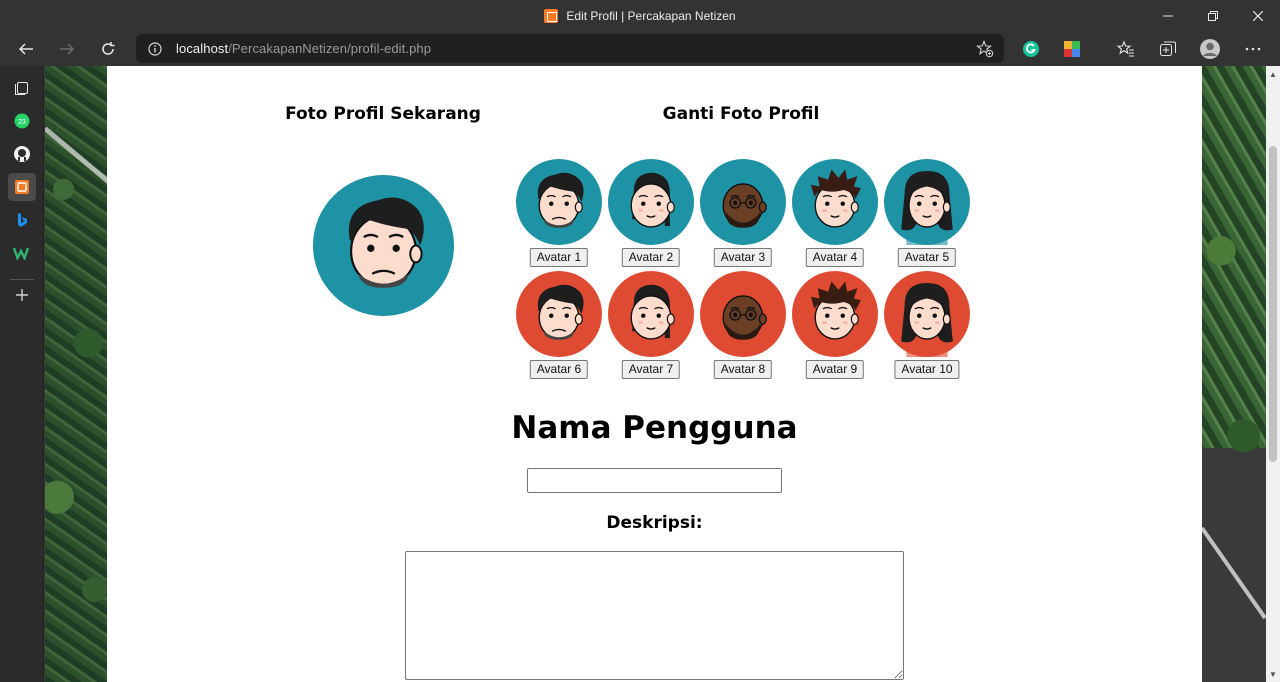 The width and height of the screenshot is (1280, 682). I want to click on profile-avatar-icon, so click(1210, 49).